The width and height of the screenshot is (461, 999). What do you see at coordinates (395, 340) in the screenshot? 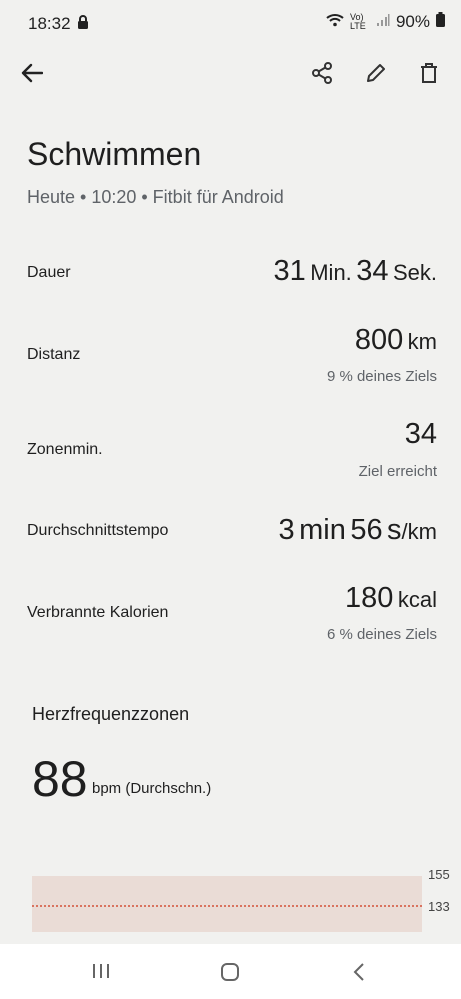
I see `distance-value: 800 km` at bounding box center [395, 340].